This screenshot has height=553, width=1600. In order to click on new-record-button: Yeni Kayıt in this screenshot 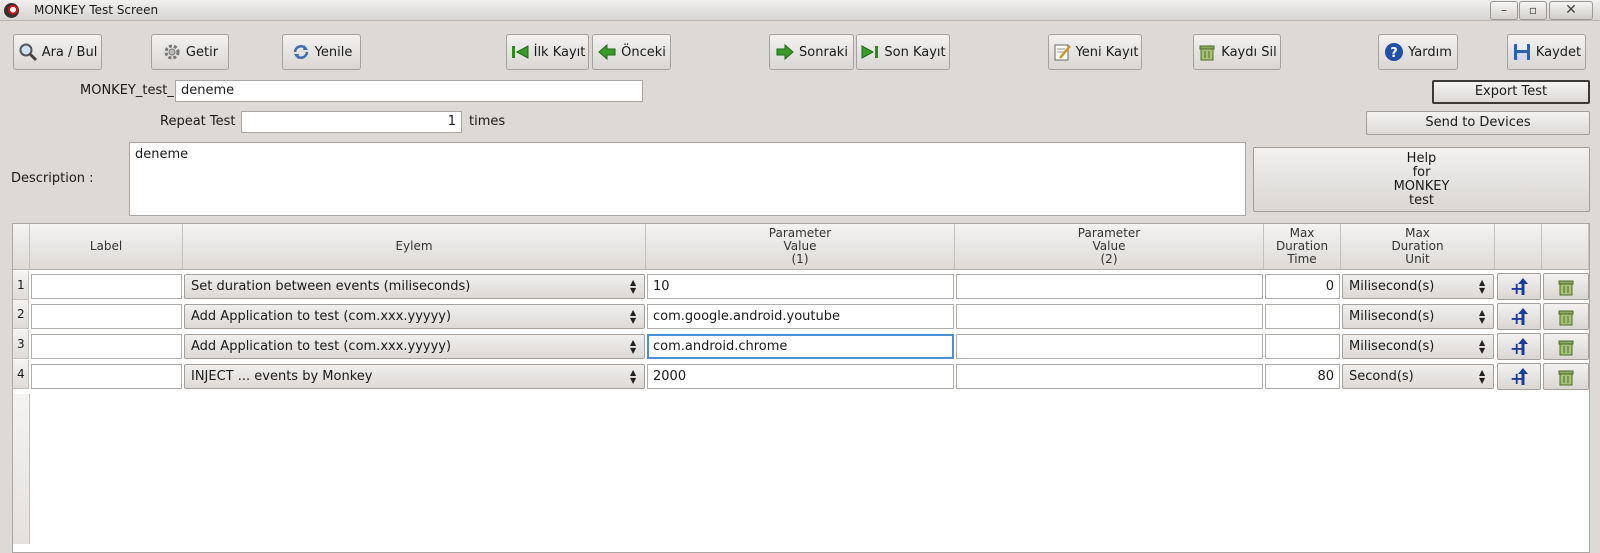, I will do `click(1095, 52)`.